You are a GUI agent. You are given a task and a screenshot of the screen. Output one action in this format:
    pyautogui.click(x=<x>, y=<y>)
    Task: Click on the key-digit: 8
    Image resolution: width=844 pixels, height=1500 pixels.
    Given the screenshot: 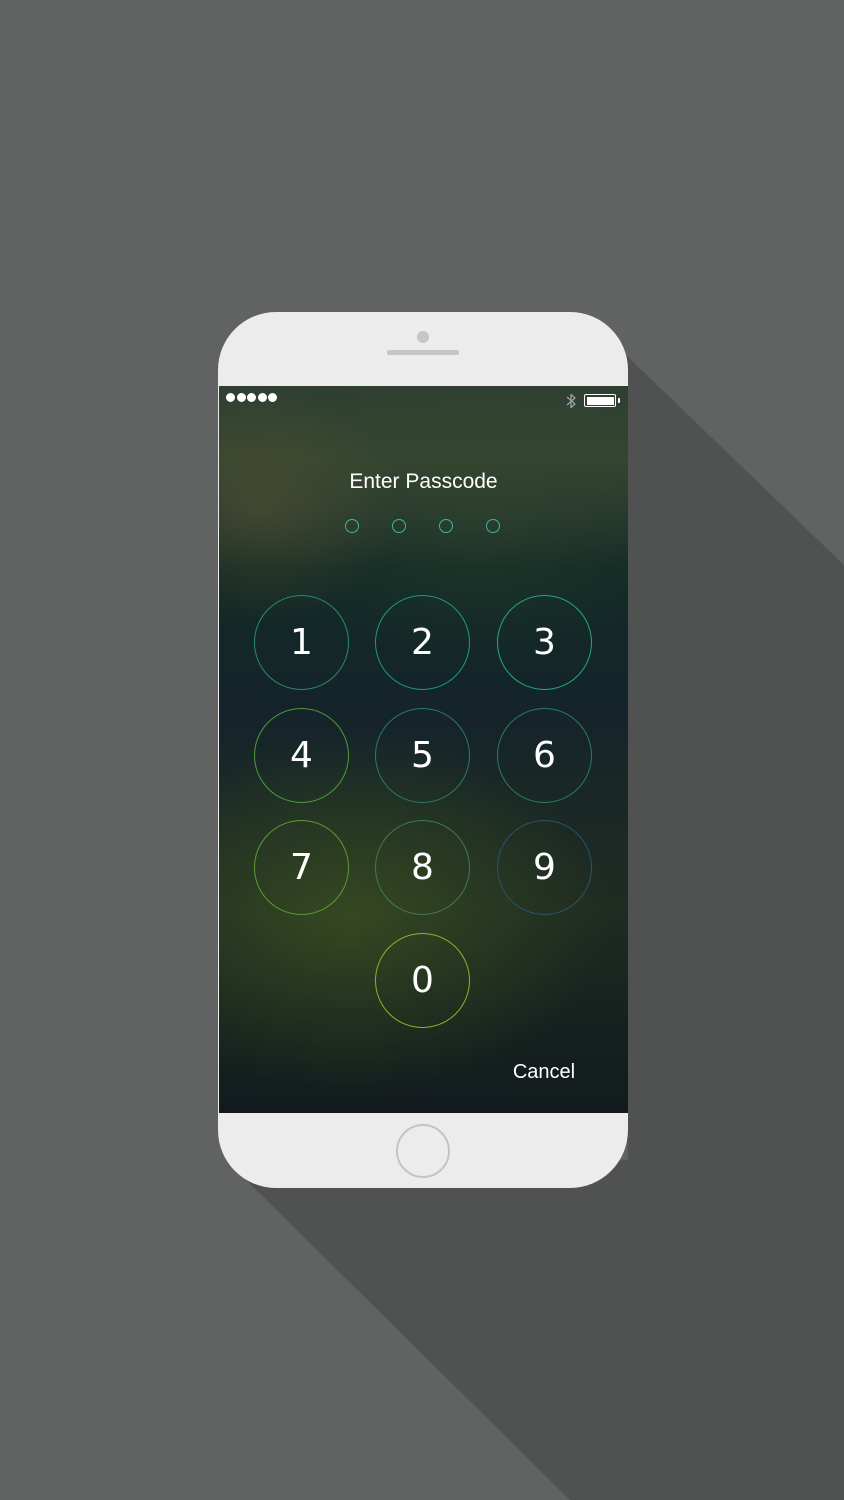 What is the action you would take?
    pyautogui.click(x=422, y=867)
    